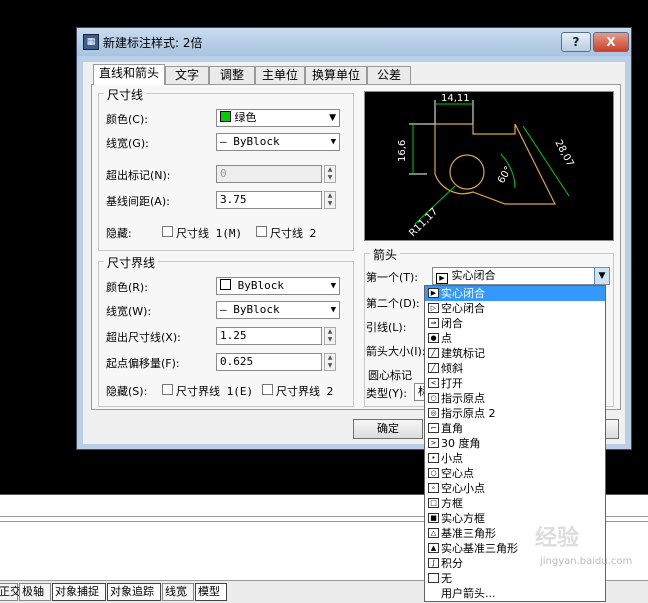  What do you see at coordinates (167, 231) in the screenshot?
I see `suppress-dimline1-checkbox` at bounding box center [167, 231].